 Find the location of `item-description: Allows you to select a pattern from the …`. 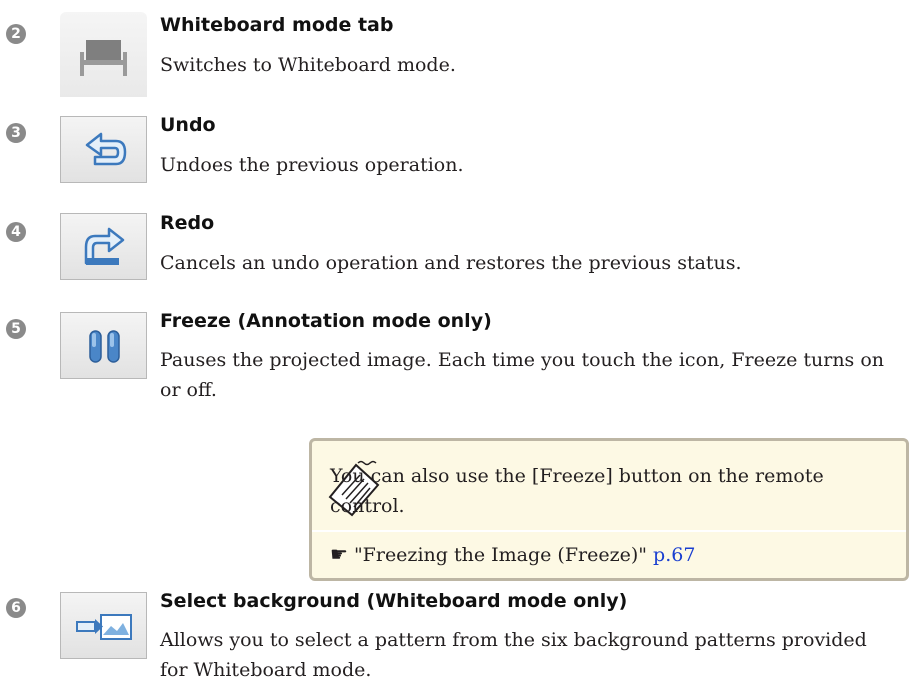

item-description: Allows you to select a pattern from the … is located at coordinates (513, 655).